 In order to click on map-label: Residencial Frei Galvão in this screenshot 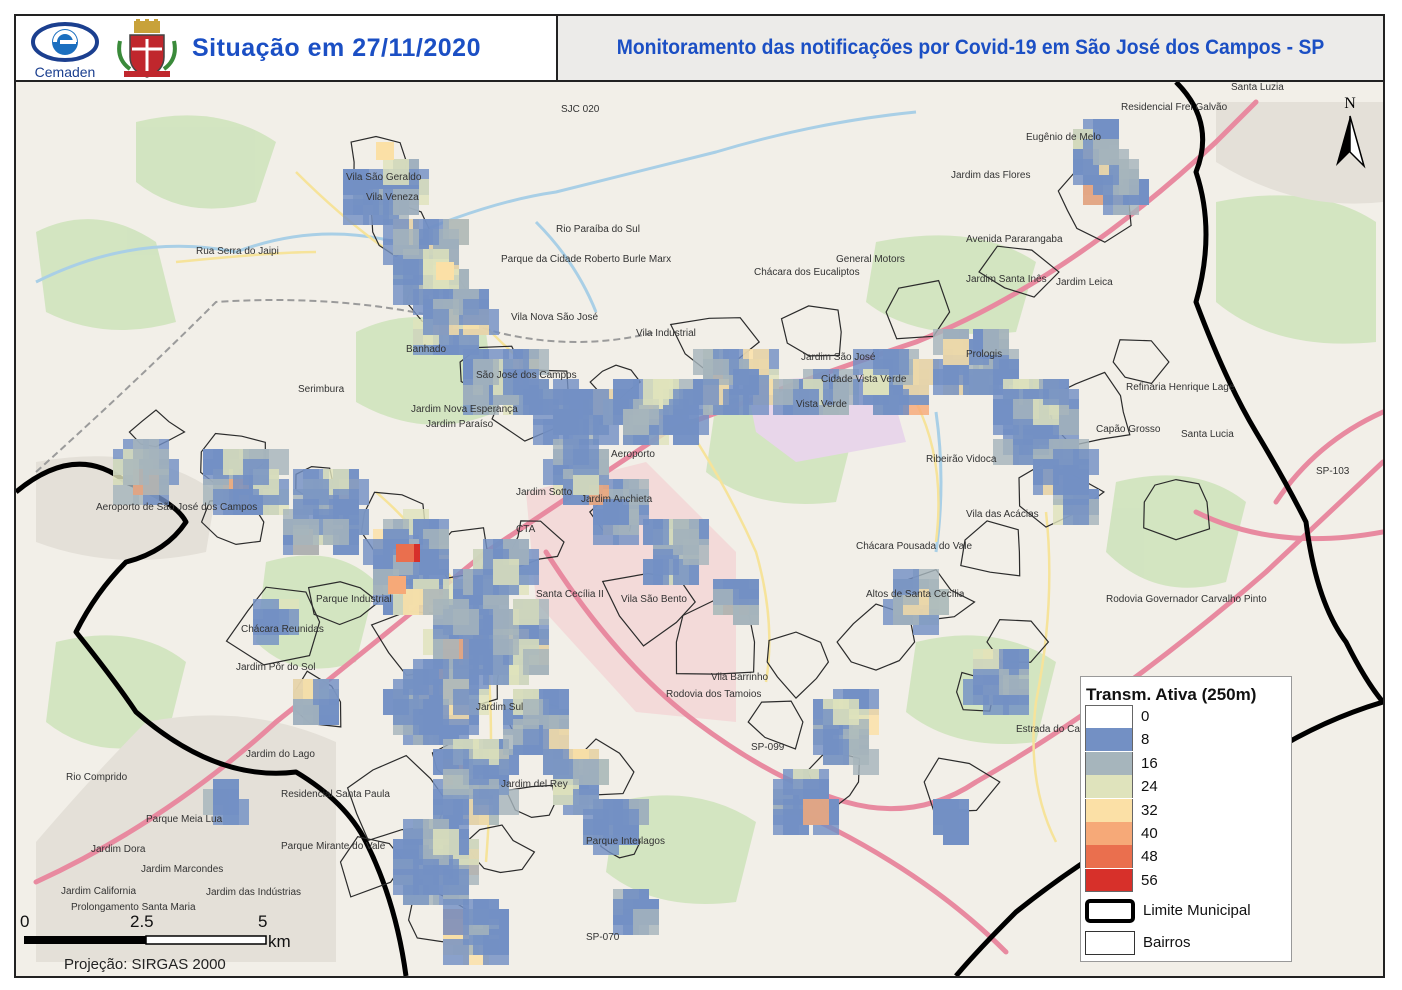, I will do `click(1174, 107)`.